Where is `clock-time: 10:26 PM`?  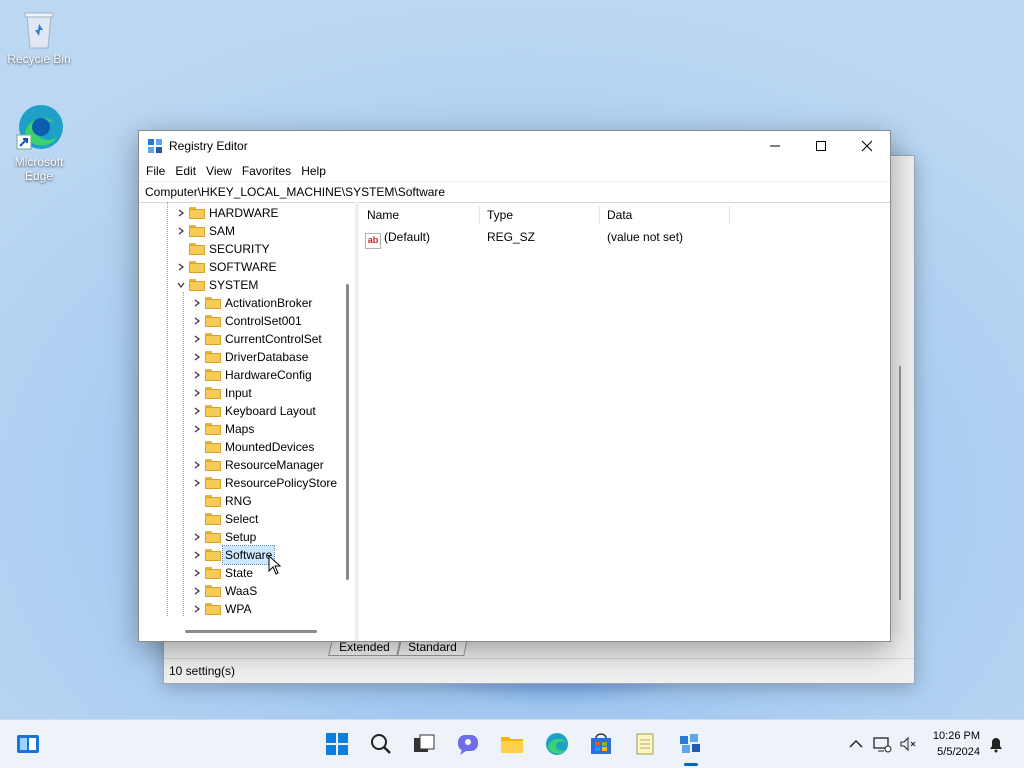
clock-time: 10:26 PM is located at coordinates (956, 736).